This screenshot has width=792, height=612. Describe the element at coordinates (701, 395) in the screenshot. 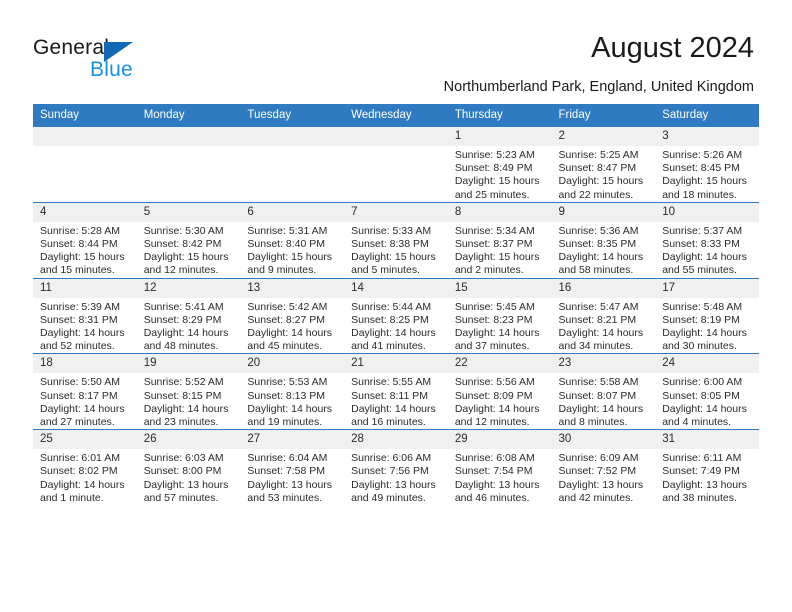

I see `sunset-text: Sunset: 8:05 PM` at that location.